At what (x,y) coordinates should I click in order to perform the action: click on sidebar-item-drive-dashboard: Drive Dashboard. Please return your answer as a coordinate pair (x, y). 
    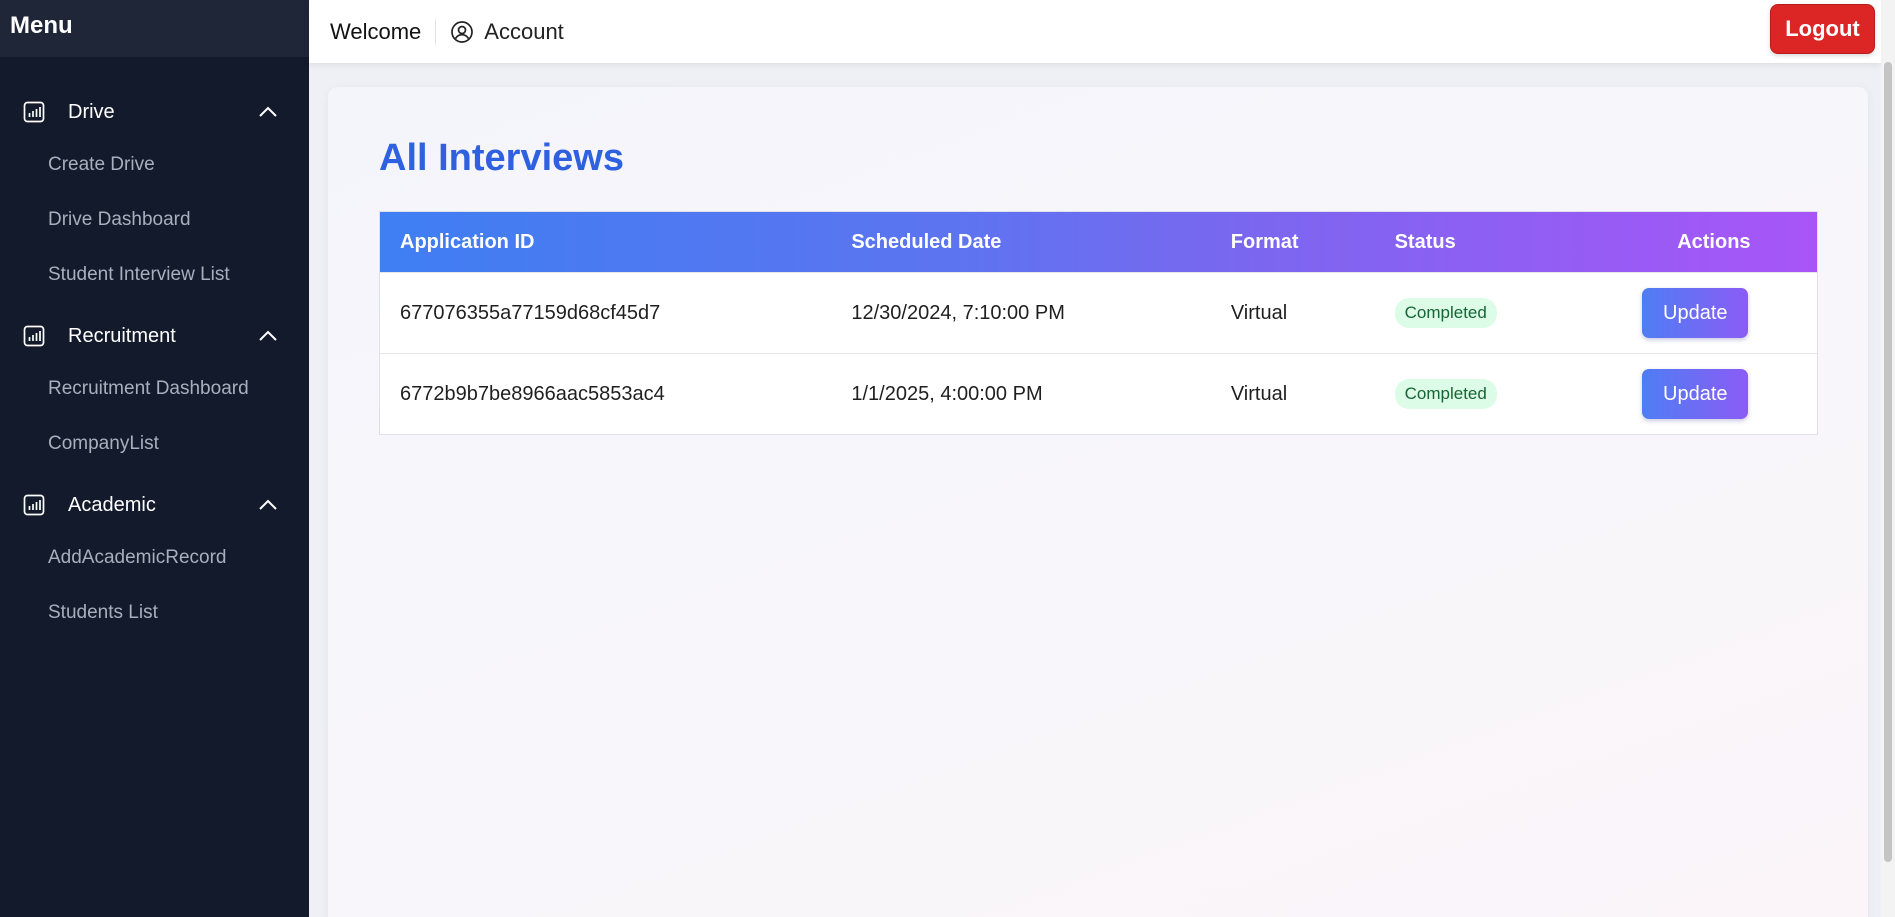
    Looking at the image, I should click on (154, 219).